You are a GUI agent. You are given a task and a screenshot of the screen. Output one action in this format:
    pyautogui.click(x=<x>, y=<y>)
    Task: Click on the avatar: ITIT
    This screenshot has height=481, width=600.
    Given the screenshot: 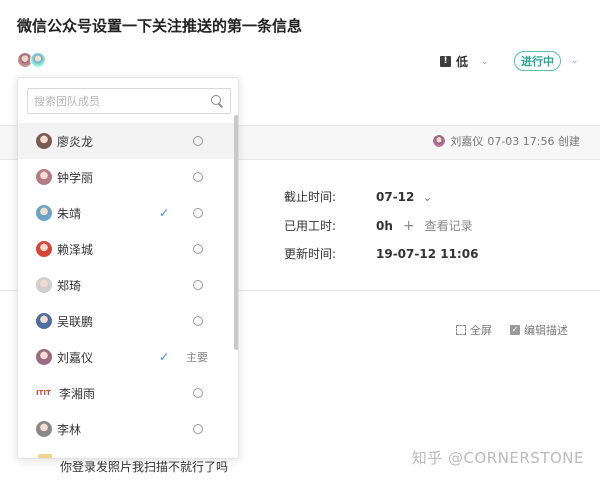 What is the action you would take?
    pyautogui.click(x=43, y=393)
    